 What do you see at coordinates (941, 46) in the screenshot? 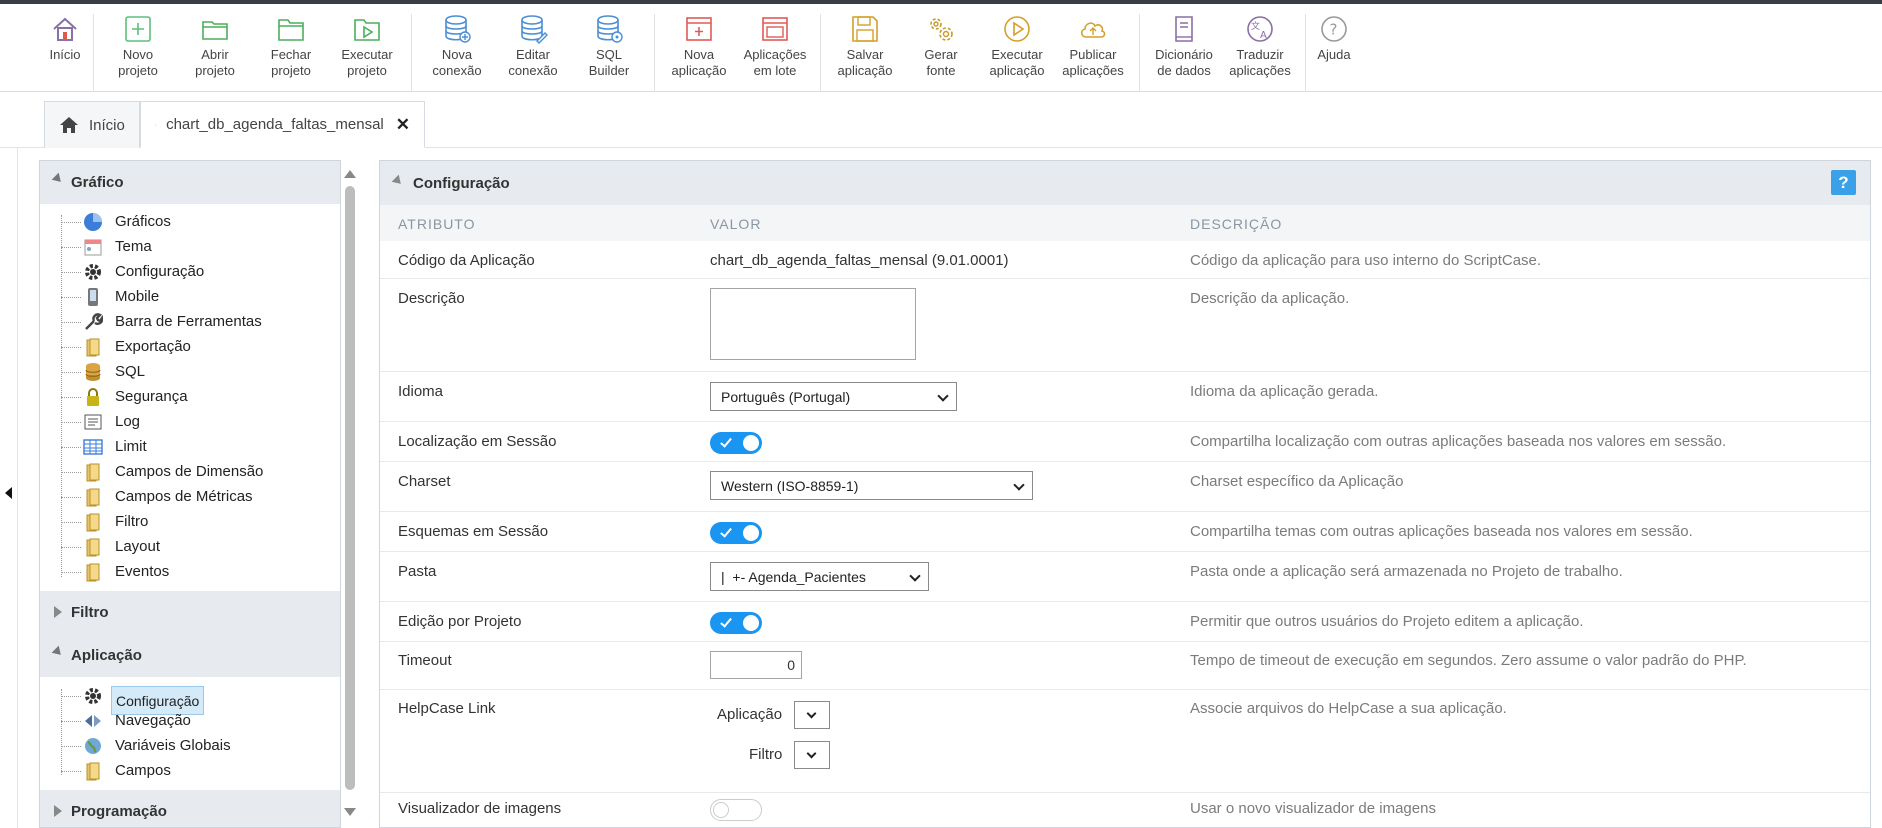
I see `generate-source-button: Gerar fonte` at bounding box center [941, 46].